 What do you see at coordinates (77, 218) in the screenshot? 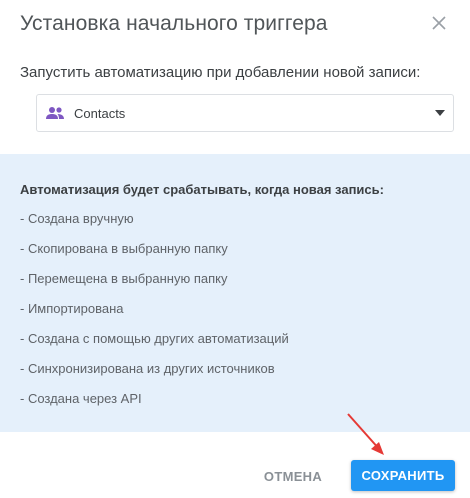
I see `info-item: - Создана вручную` at bounding box center [77, 218].